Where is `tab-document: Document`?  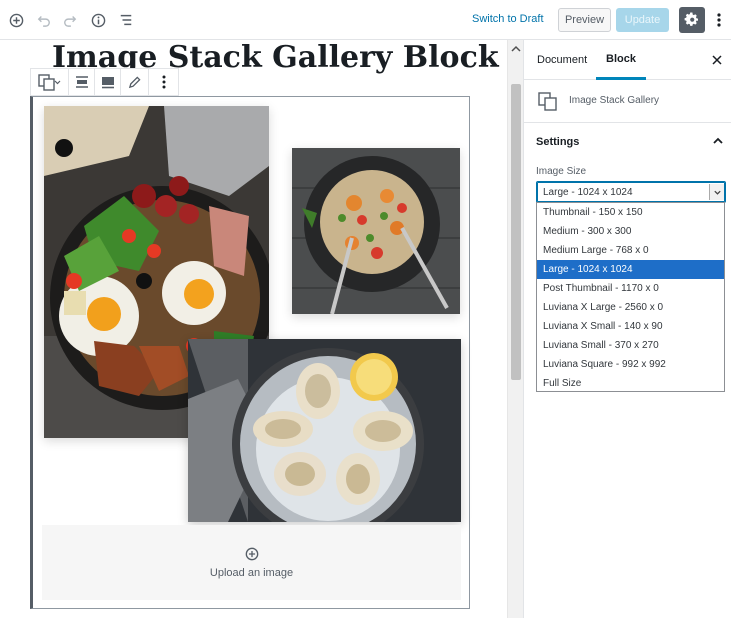 tab-document: Document is located at coordinates (562, 60).